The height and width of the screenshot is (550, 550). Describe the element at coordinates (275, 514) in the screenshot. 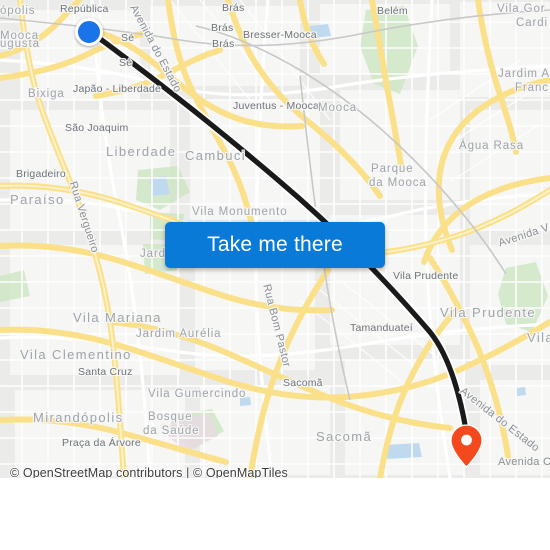

I see `footer-bar: Anhangabaú → São Caetano Do Sul moovit` at that location.